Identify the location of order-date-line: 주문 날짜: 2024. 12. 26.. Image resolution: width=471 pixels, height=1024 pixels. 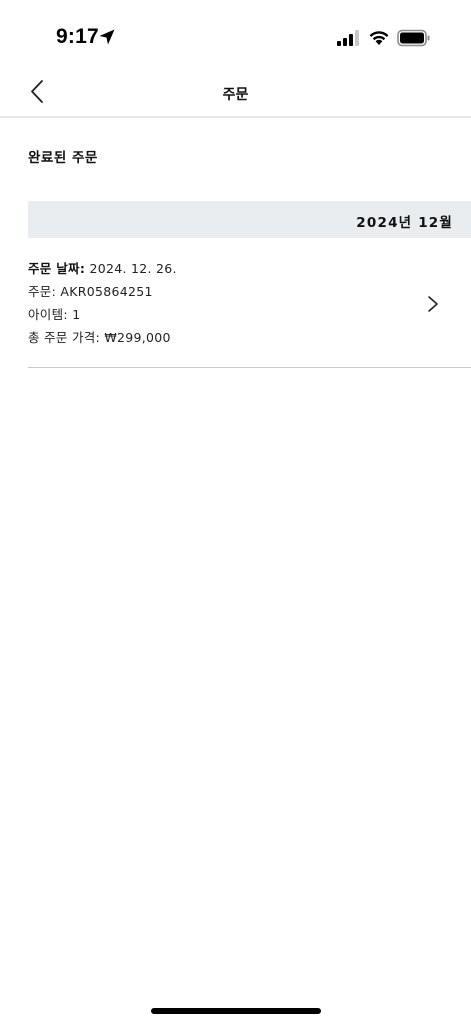
(102, 267).